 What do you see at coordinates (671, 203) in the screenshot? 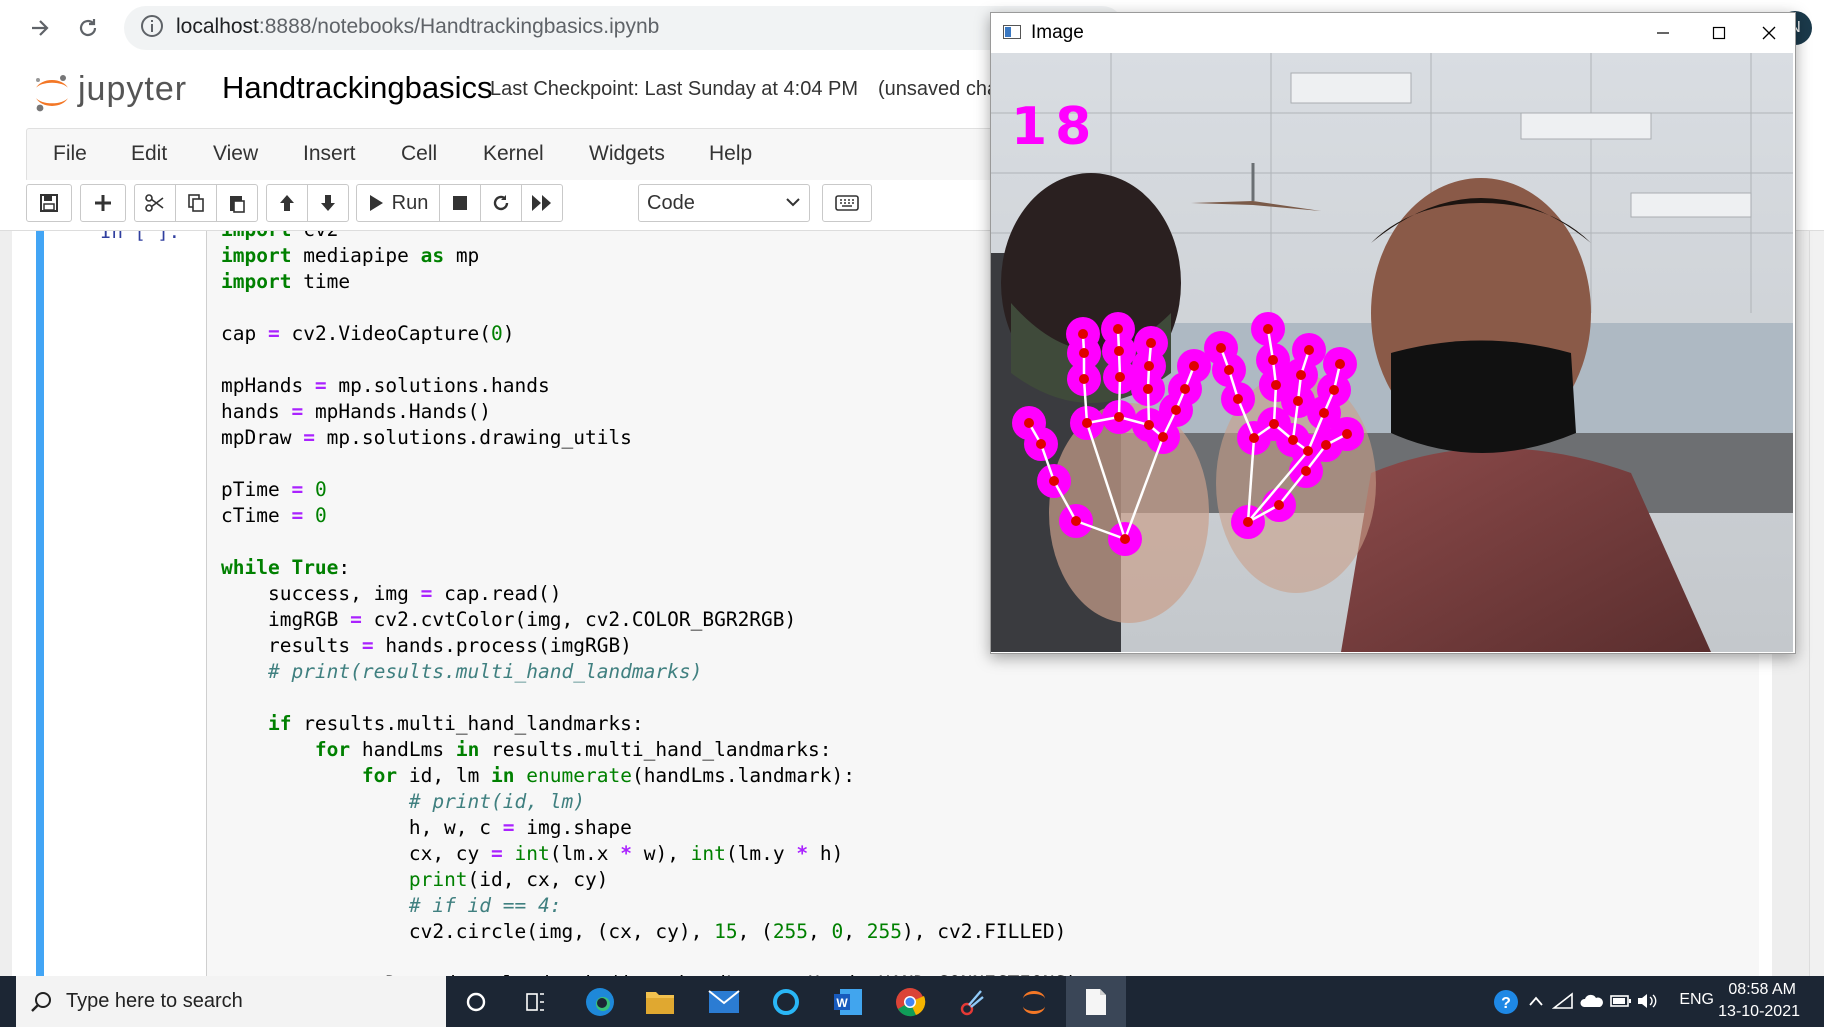
I see `cell-type-value: Code` at bounding box center [671, 203].